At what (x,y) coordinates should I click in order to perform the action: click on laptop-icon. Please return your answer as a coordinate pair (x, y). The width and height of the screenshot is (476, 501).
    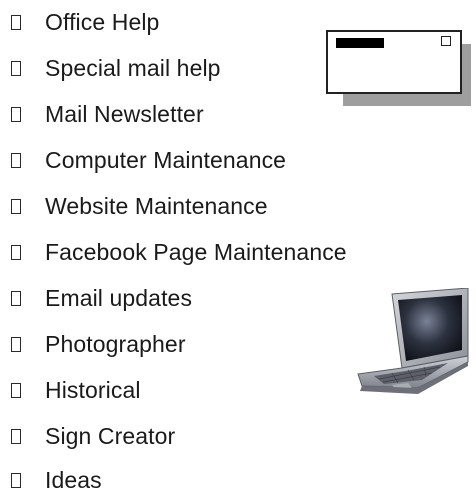
    Looking at the image, I should click on (413, 341).